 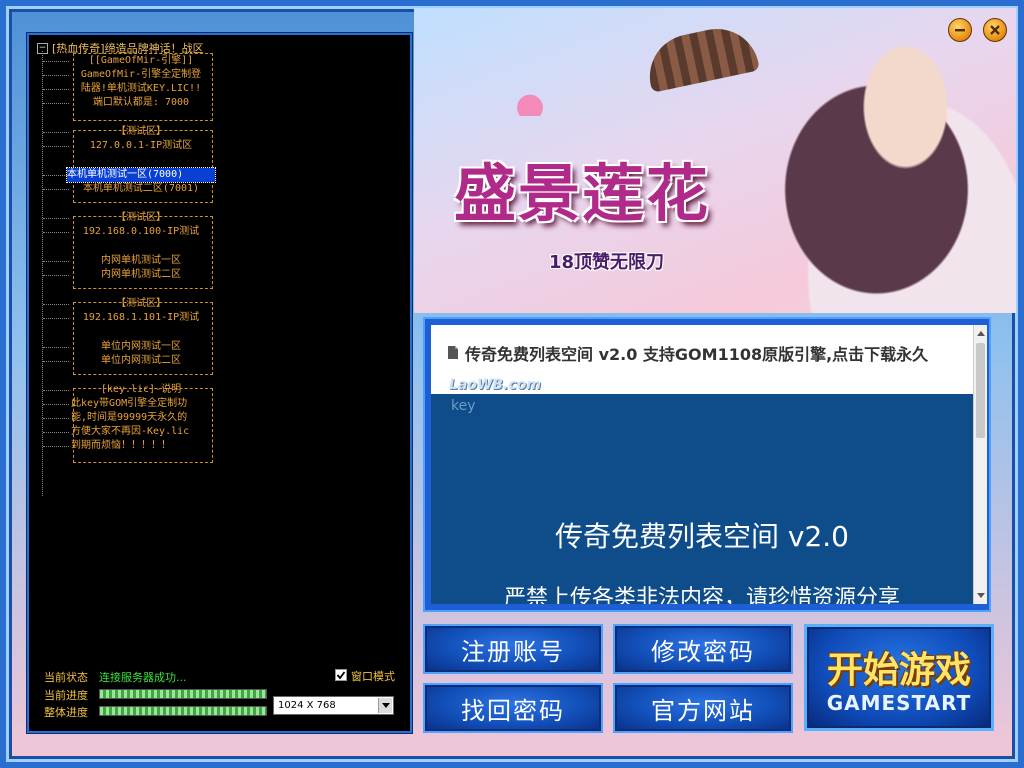 I want to click on tree-item: 到期而烦恼！！！！！, so click(x=141, y=446).